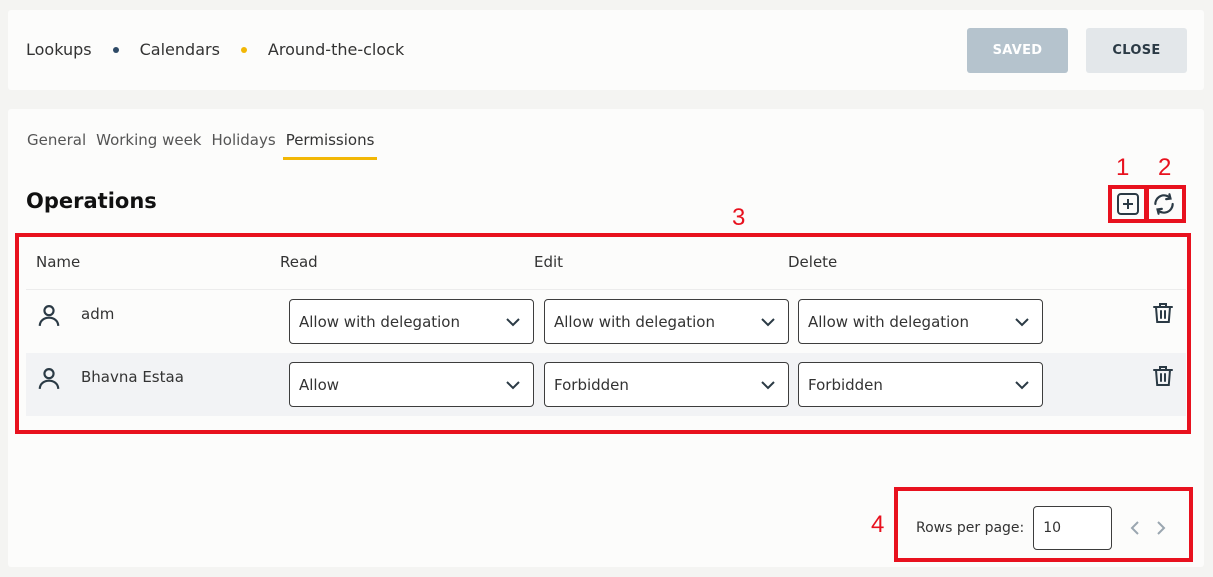 This screenshot has width=1213, height=577. I want to click on tab-working-week: Working week, so click(148, 144).